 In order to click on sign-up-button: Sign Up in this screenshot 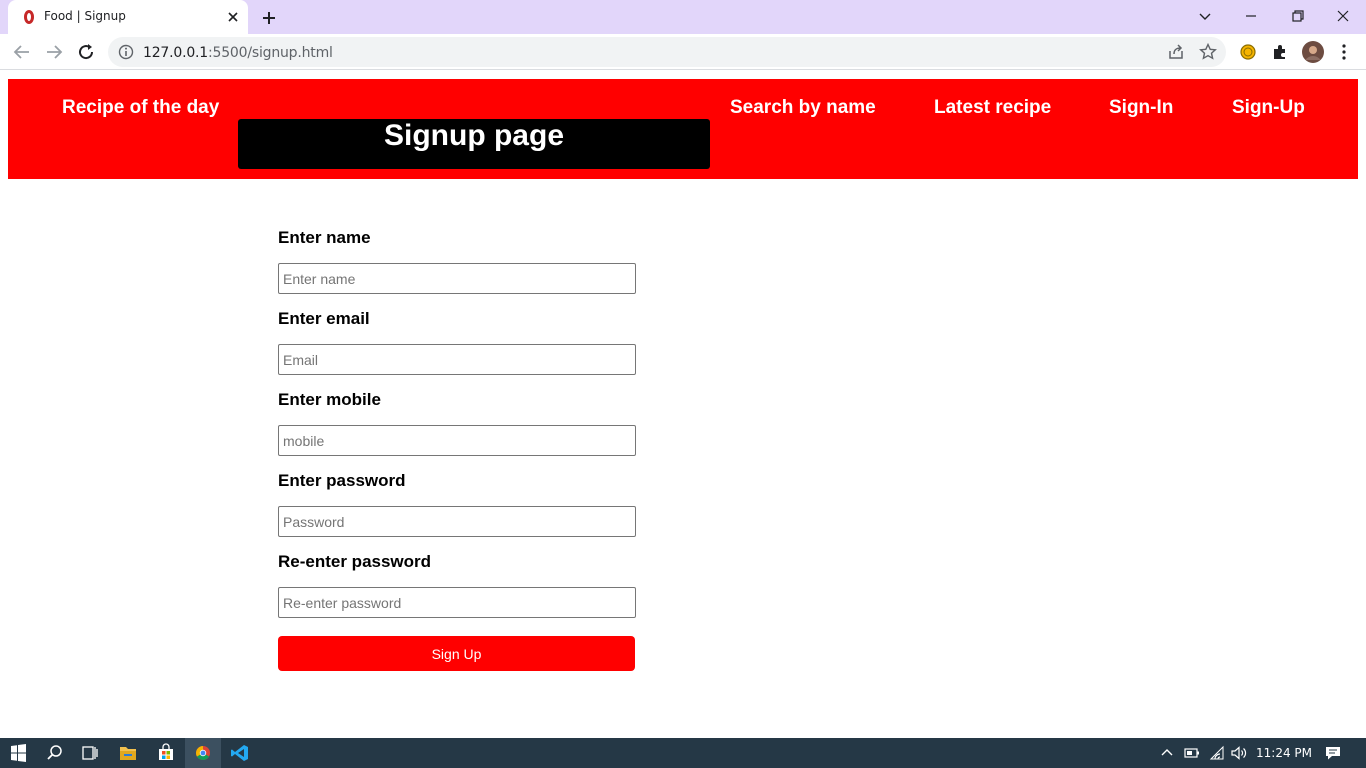, I will do `click(456, 653)`.